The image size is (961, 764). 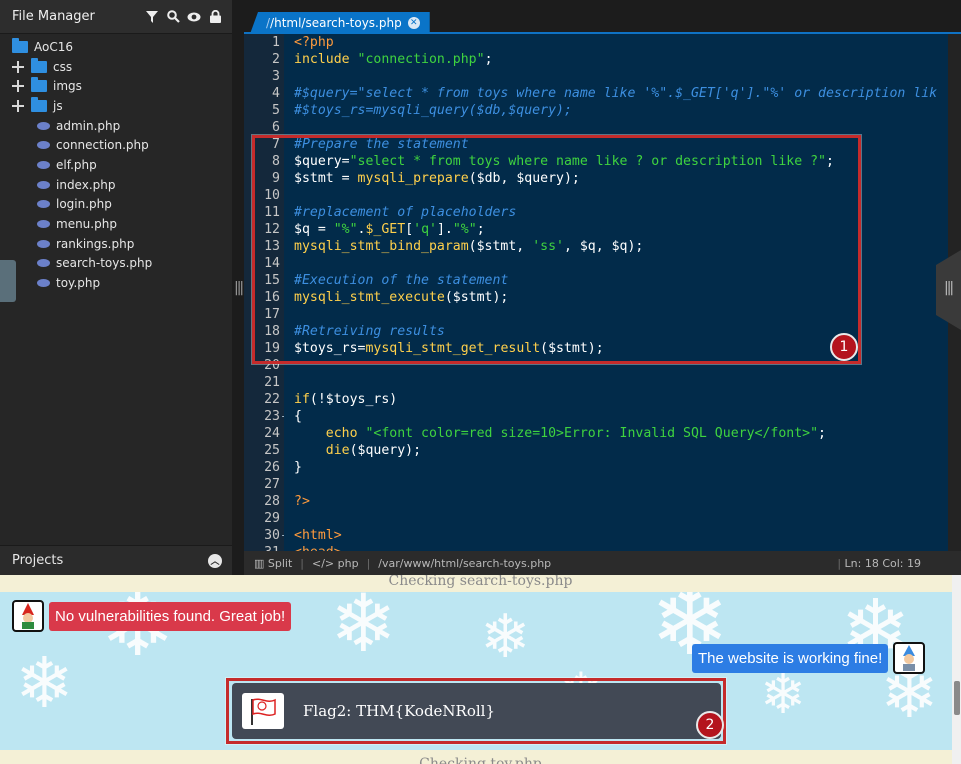 I want to click on code-token: }, so click(x=298, y=467).